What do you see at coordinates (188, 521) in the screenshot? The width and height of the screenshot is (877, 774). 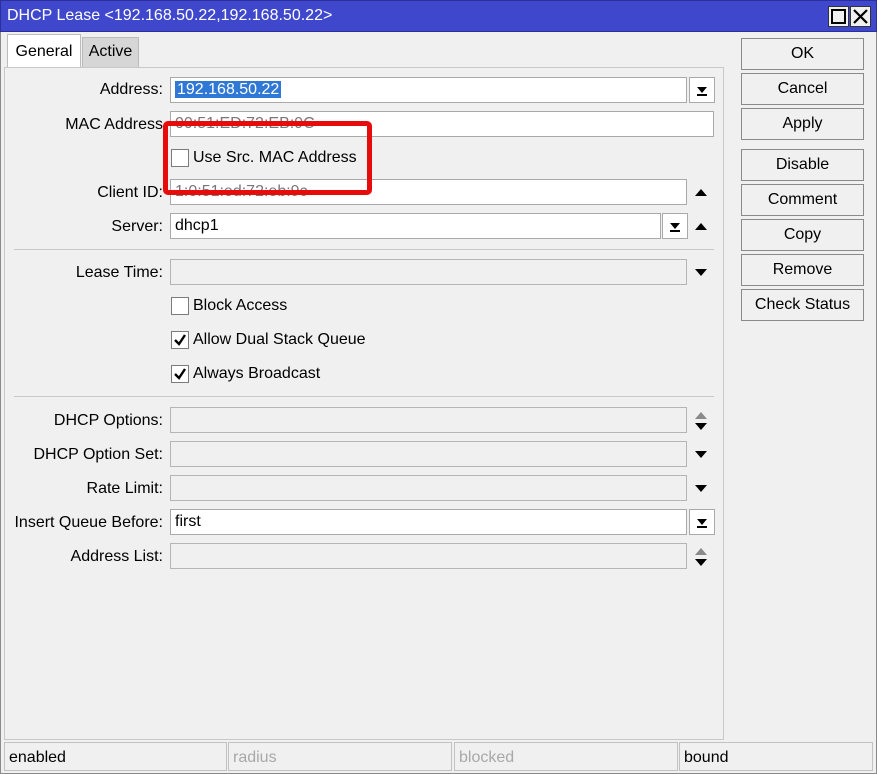 I see `insert-queue-before-value: first` at bounding box center [188, 521].